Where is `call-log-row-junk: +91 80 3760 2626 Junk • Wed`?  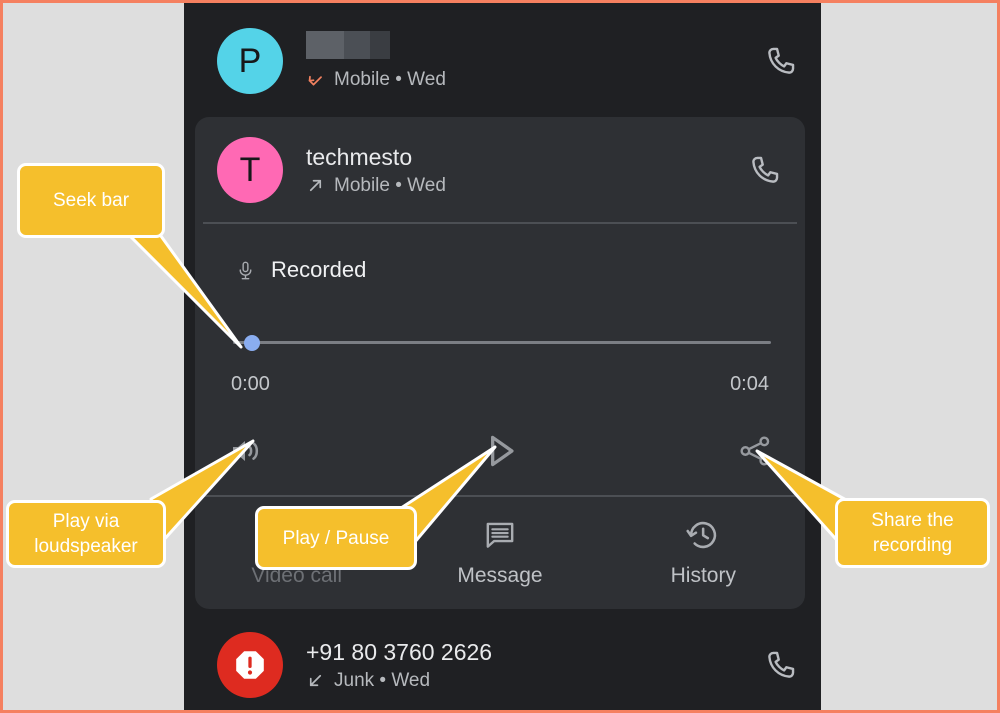 call-log-row-junk: +91 80 3760 2626 Junk • Wed is located at coordinates (502, 663).